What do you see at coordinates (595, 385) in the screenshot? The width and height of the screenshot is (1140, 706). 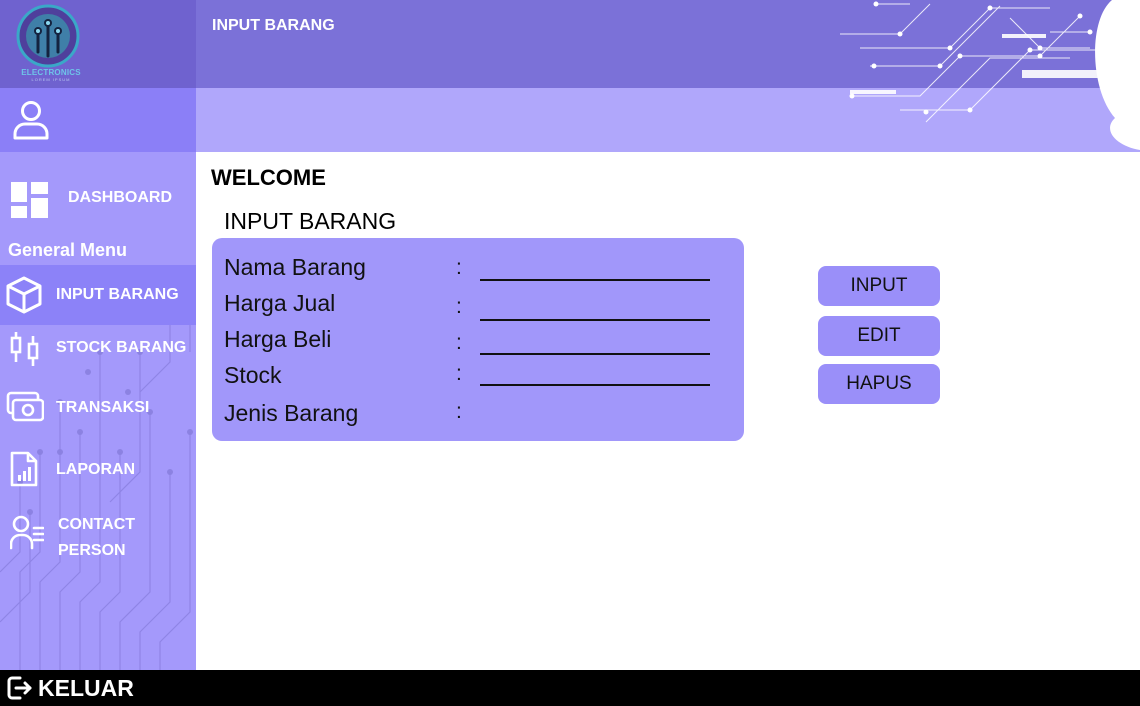 I see `stock-field` at bounding box center [595, 385].